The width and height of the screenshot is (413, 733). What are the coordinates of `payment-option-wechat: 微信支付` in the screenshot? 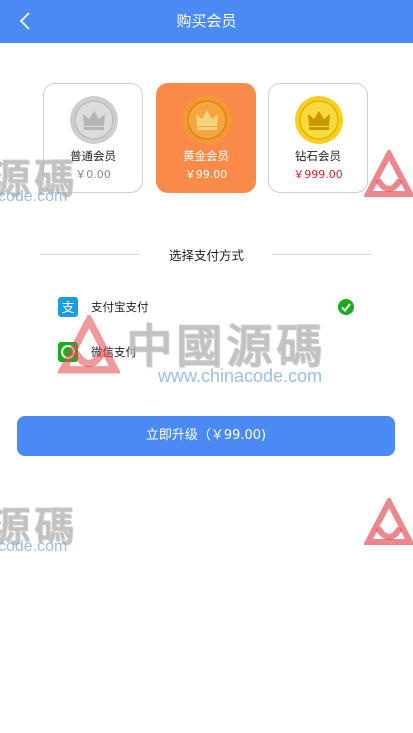 It's located at (206, 353).